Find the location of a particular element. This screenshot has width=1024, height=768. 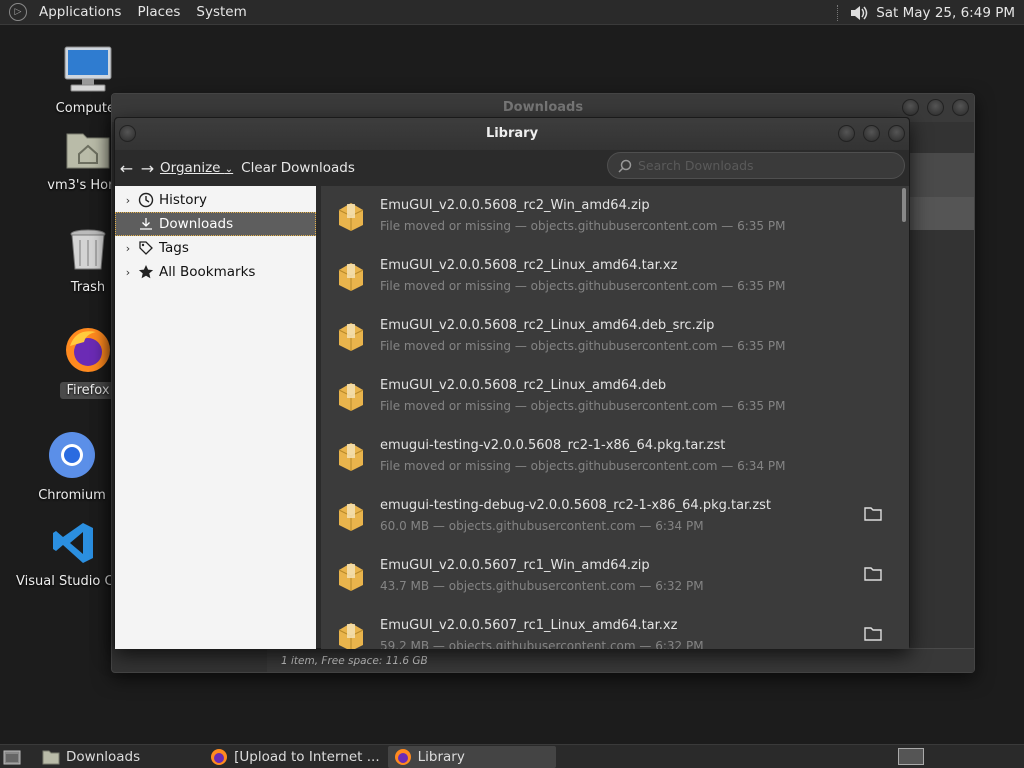

back-arrow-icon: ← is located at coordinates (126, 168).